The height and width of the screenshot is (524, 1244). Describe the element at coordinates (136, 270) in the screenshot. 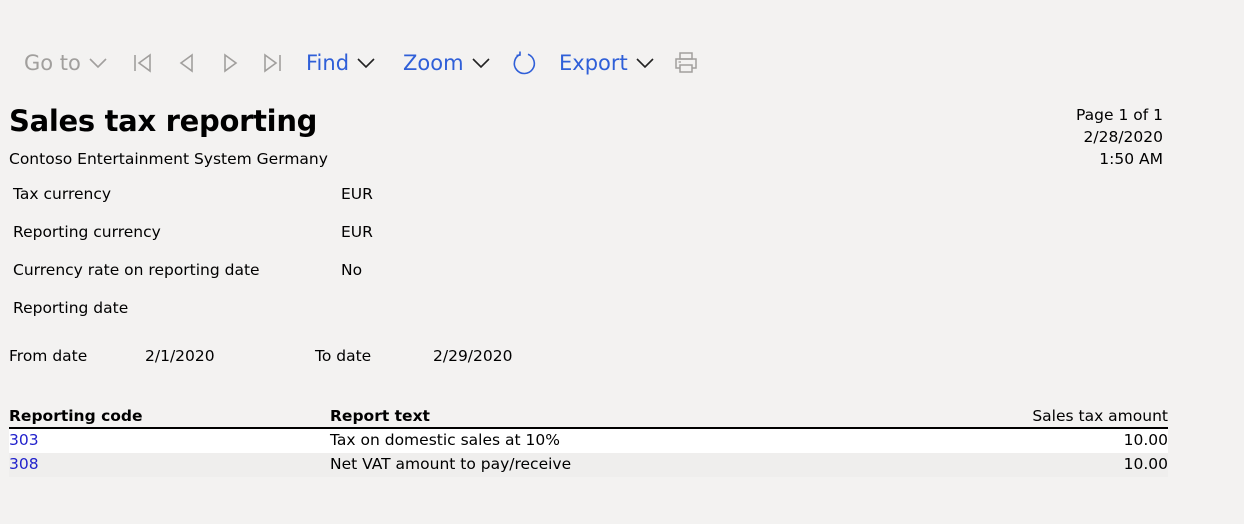

I see `param-label-currency-rate: Currency rate on reporting date` at that location.